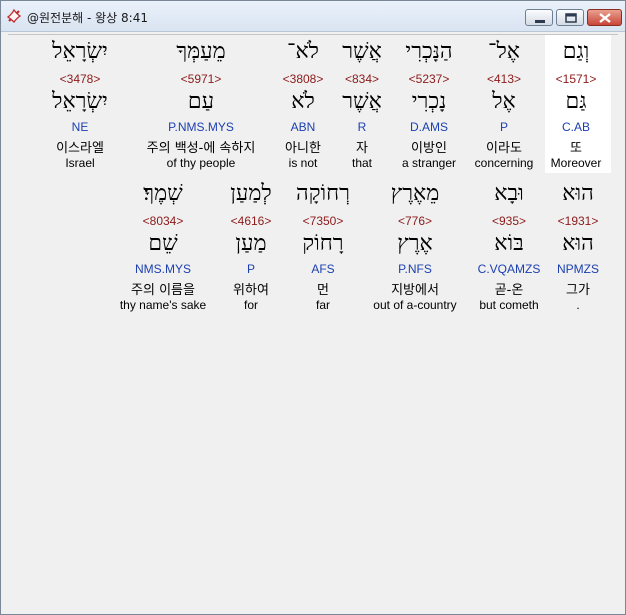 Image resolution: width=626 pixels, height=615 pixels. I want to click on close-icon, so click(605, 18).